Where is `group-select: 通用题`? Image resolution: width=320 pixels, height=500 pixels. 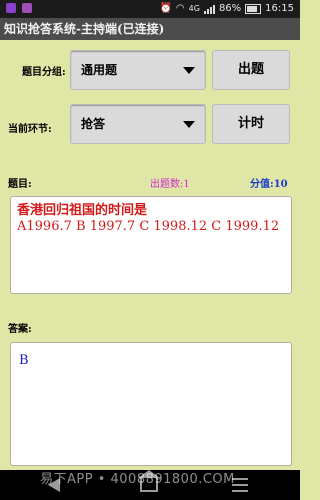
group-select: 通用题 is located at coordinates (138, 70).